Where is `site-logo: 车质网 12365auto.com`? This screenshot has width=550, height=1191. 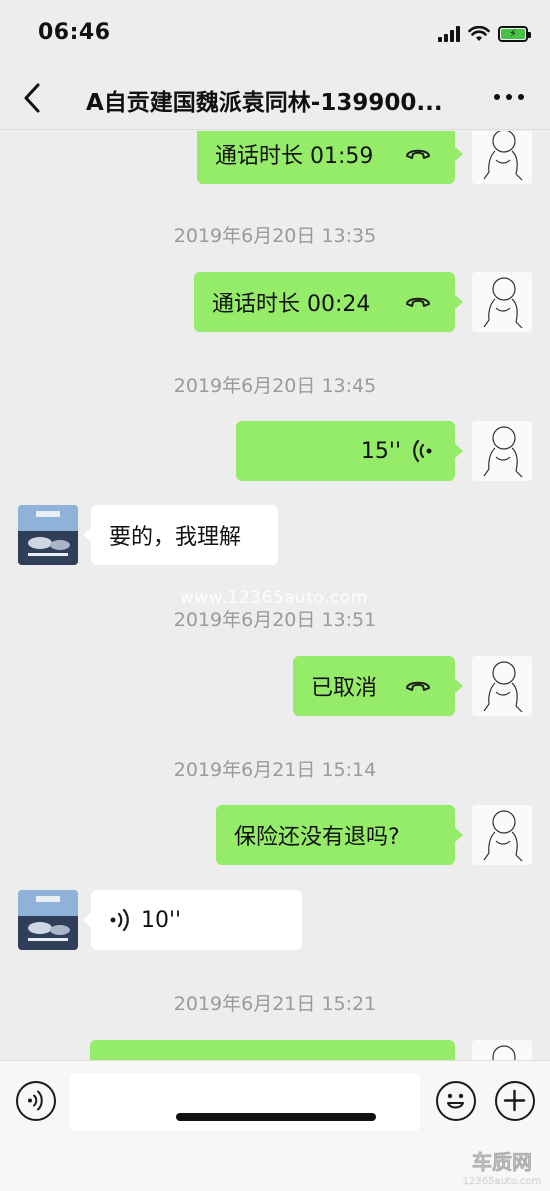
site-logo: 车质网 12365auto.com is located at coordinates (502, 1168).